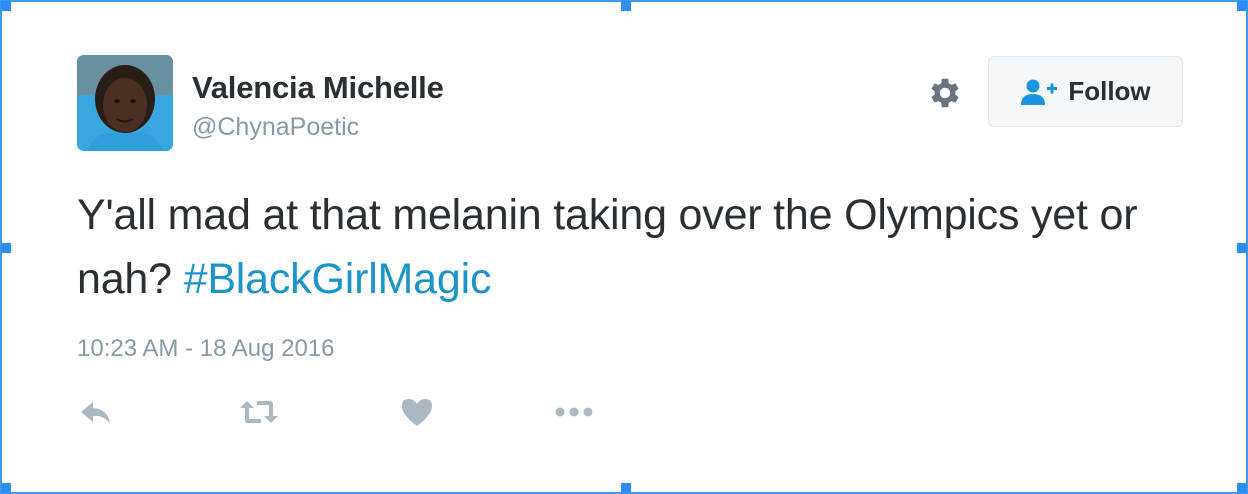  Describe the element at coordinates (6, 488) in the screenshot. I see `resize-handle-bottom-left` at that location.